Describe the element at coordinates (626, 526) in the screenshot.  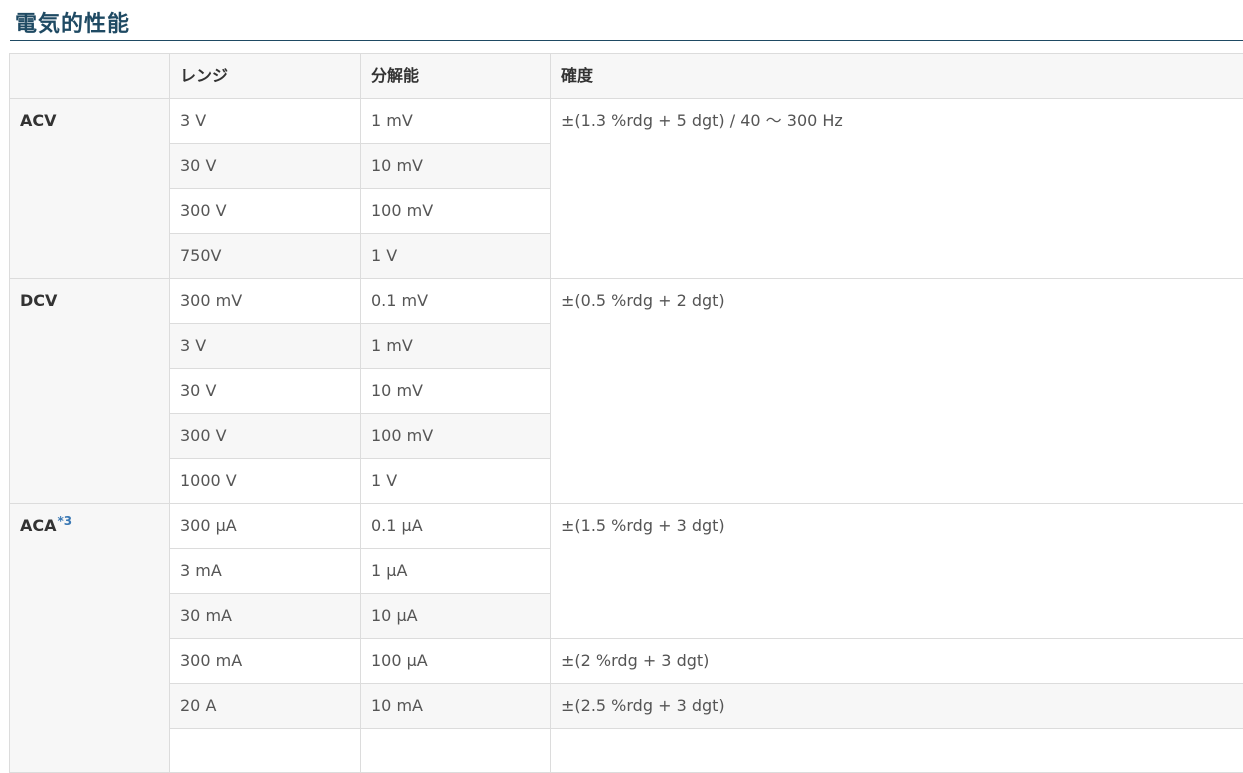
I see `table-row: ACA*3 300 μA 0.1 μA ±(1.5 %rdg + 3 dgt)` at that location.